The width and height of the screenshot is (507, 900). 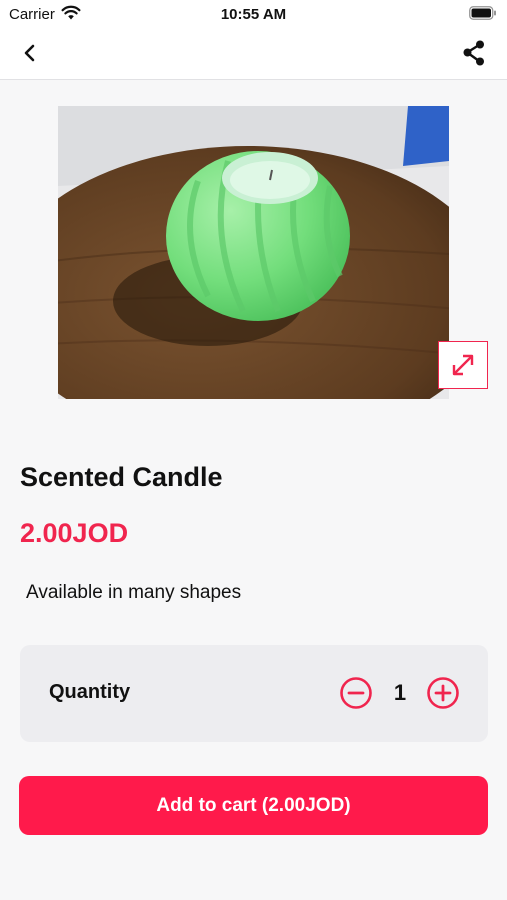 I want to click on product-description: Available in many shapes, so click(x=134, y=592).